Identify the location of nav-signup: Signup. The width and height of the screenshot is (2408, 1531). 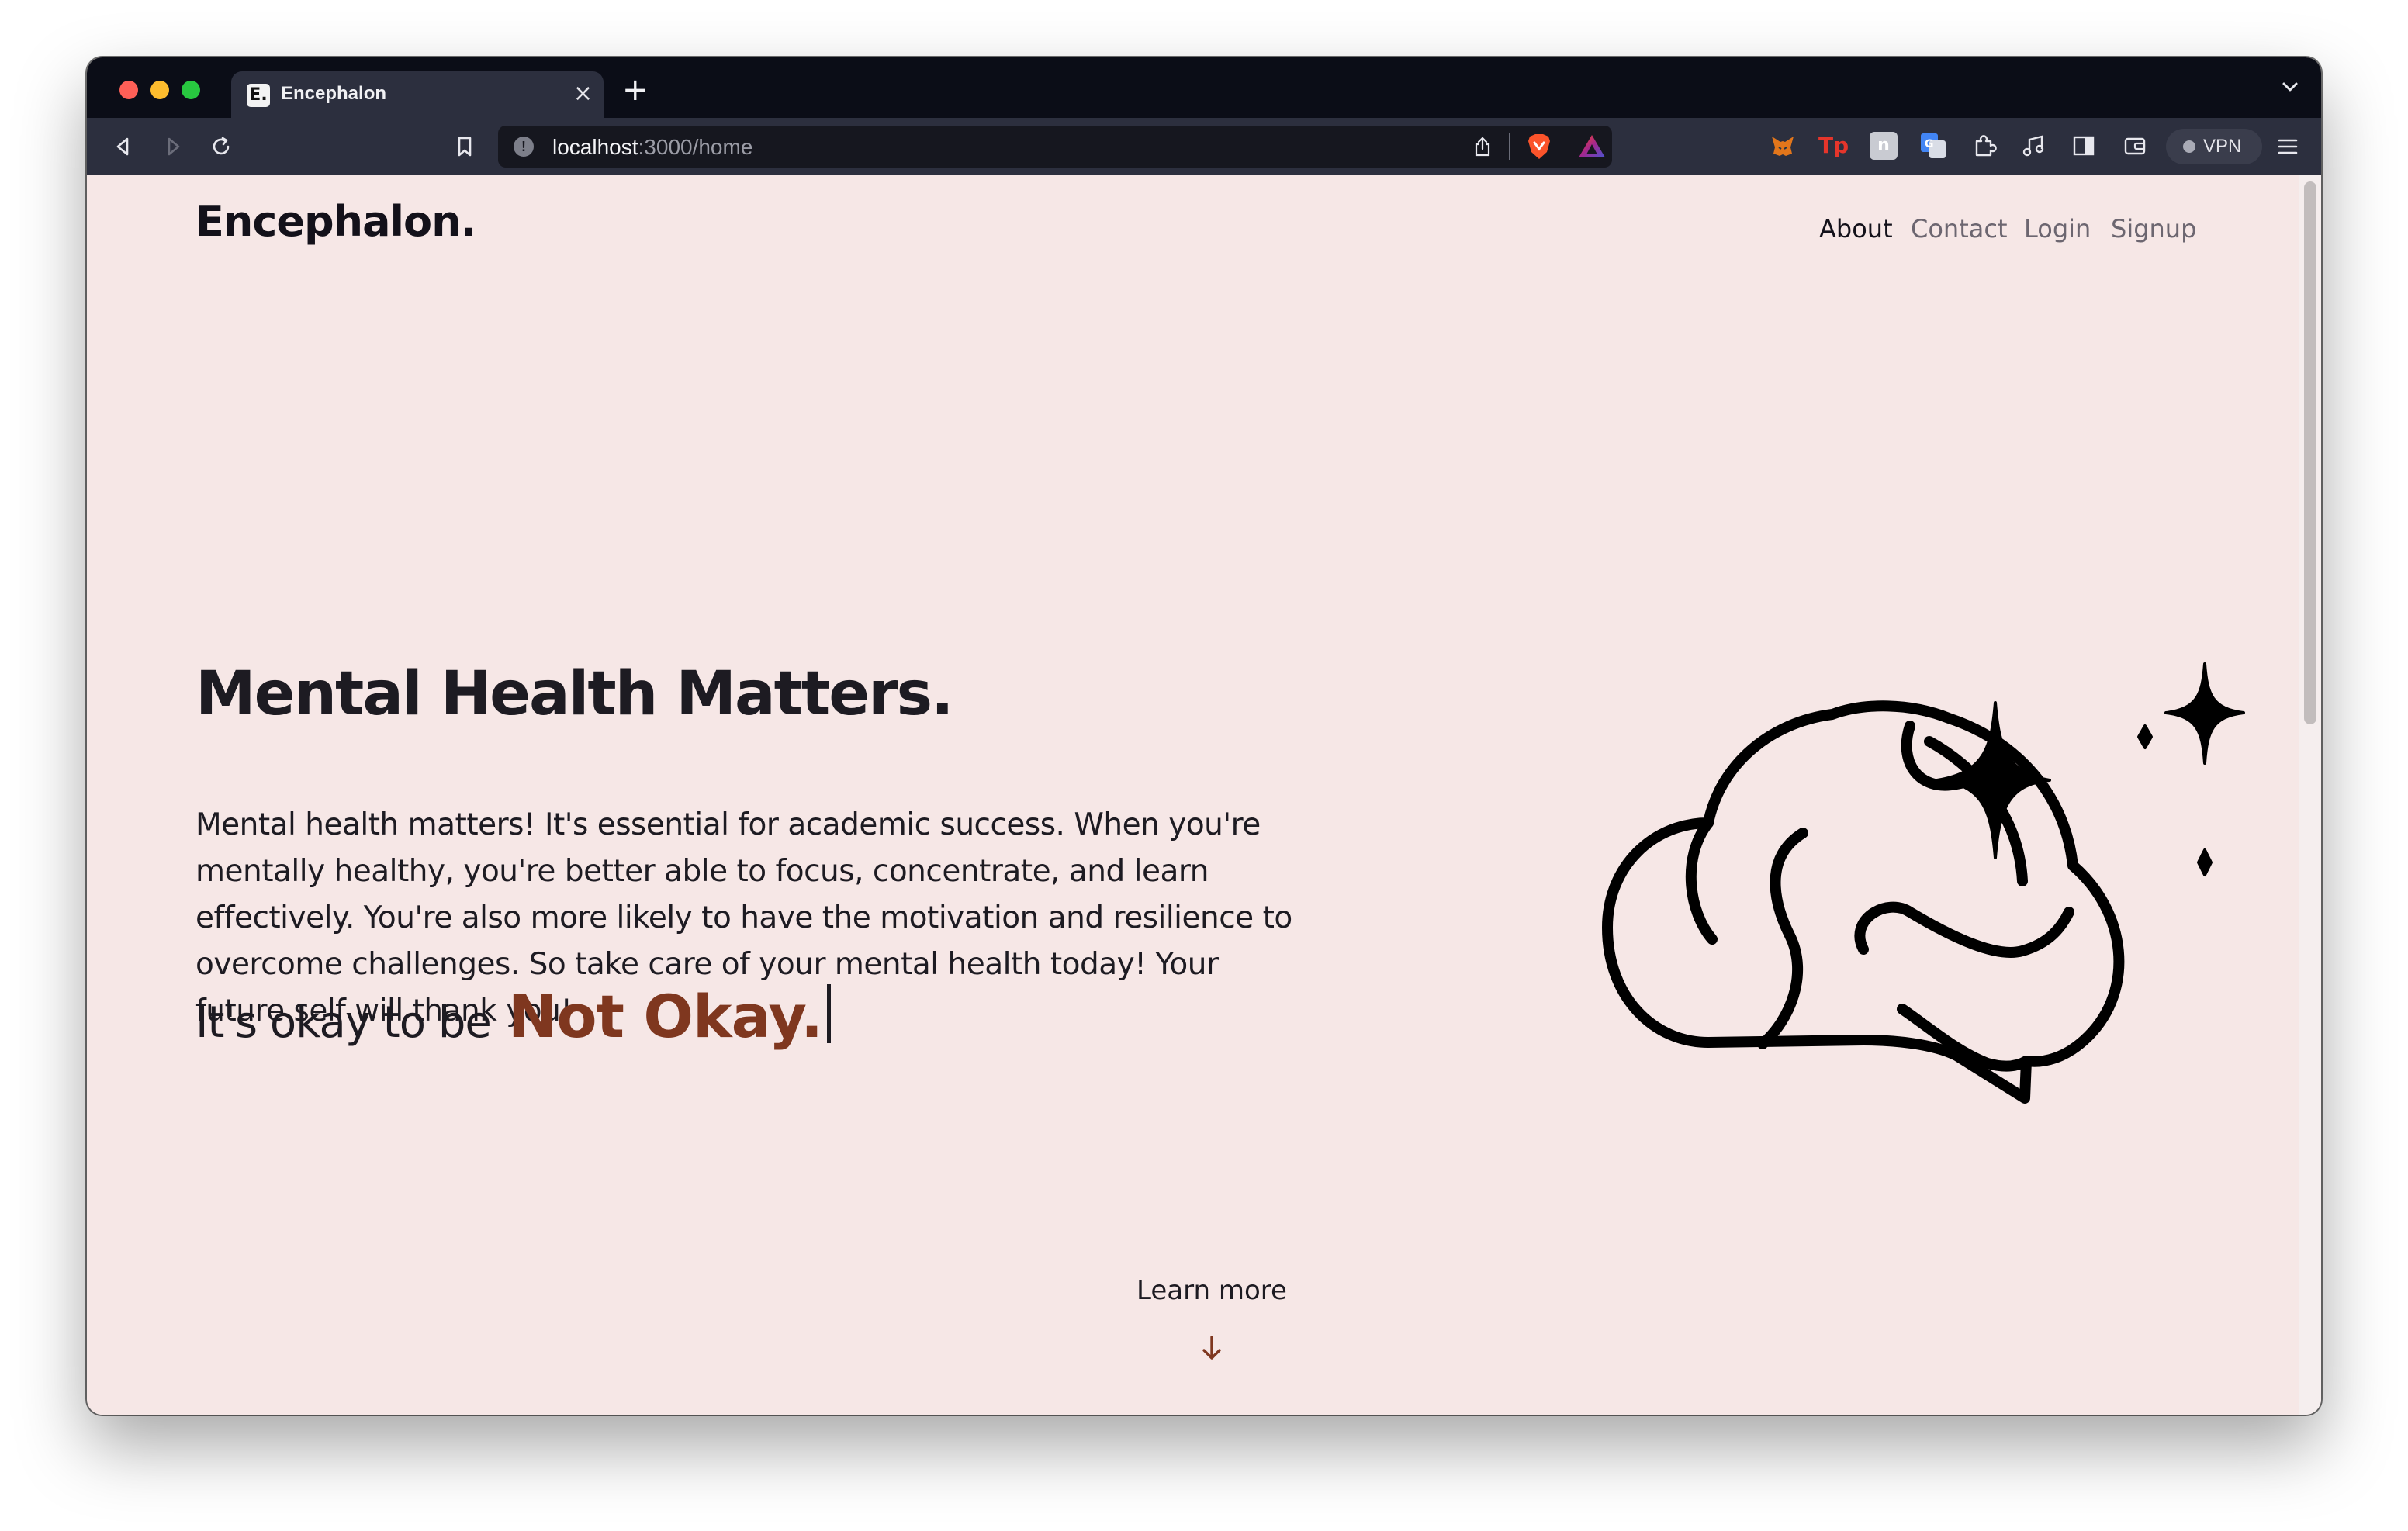
(2153, 229).